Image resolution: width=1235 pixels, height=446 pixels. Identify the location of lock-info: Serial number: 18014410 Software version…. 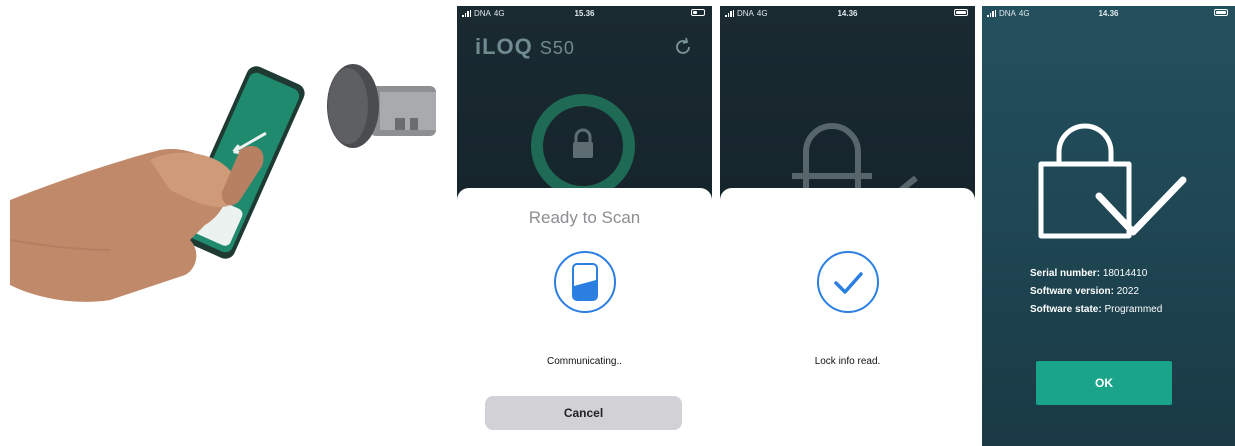
(1096, 292).